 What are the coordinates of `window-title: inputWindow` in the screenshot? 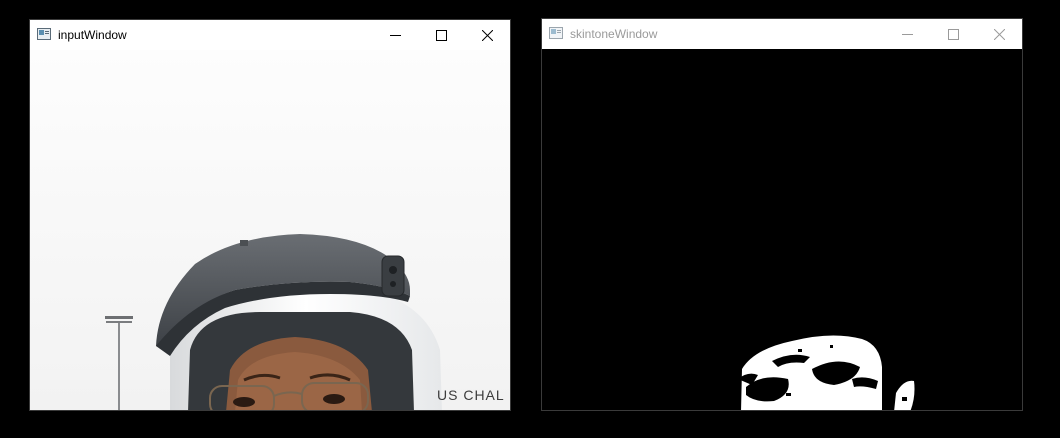 It's located at (92, 35).